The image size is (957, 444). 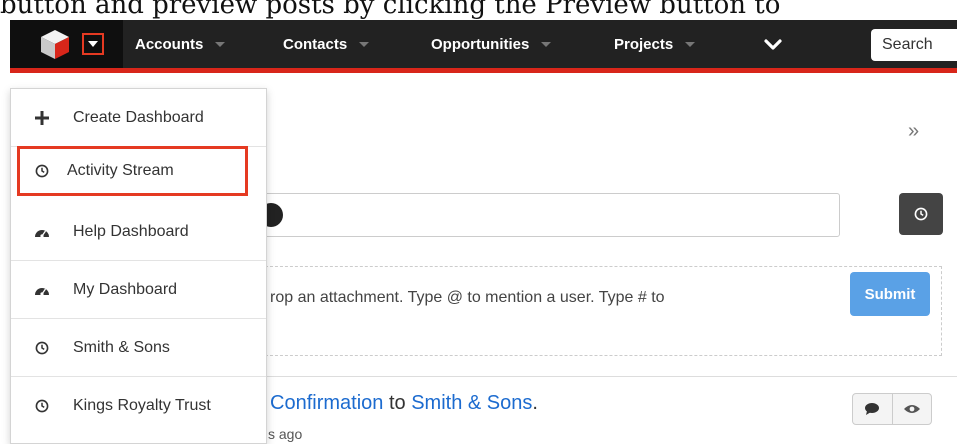 What do you see at coordinates (591, 311) in the screenshot?
I see `post-input-area` at bounding box center [591, 311].